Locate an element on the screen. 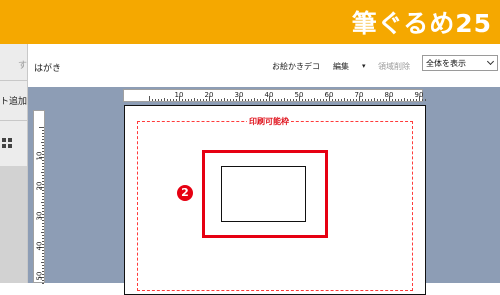  delete-region-button: 領域削除 is located at coordinates (394, 66).